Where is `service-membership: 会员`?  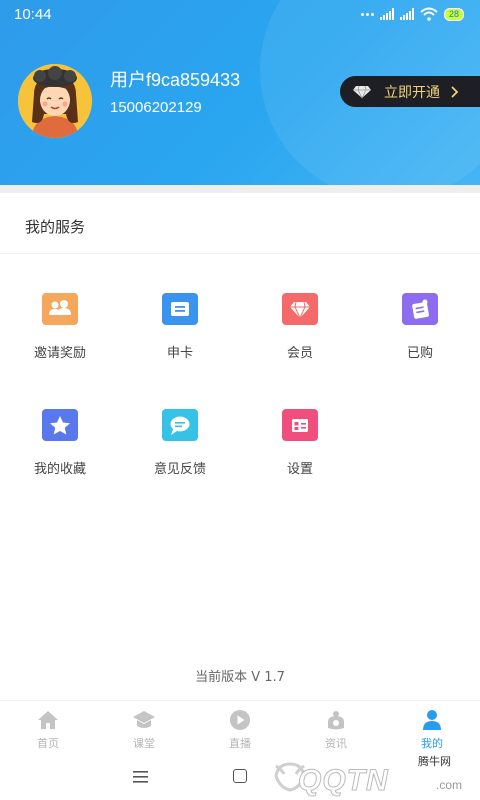
service-membership: 会员 is located at coordinates (300, 333).